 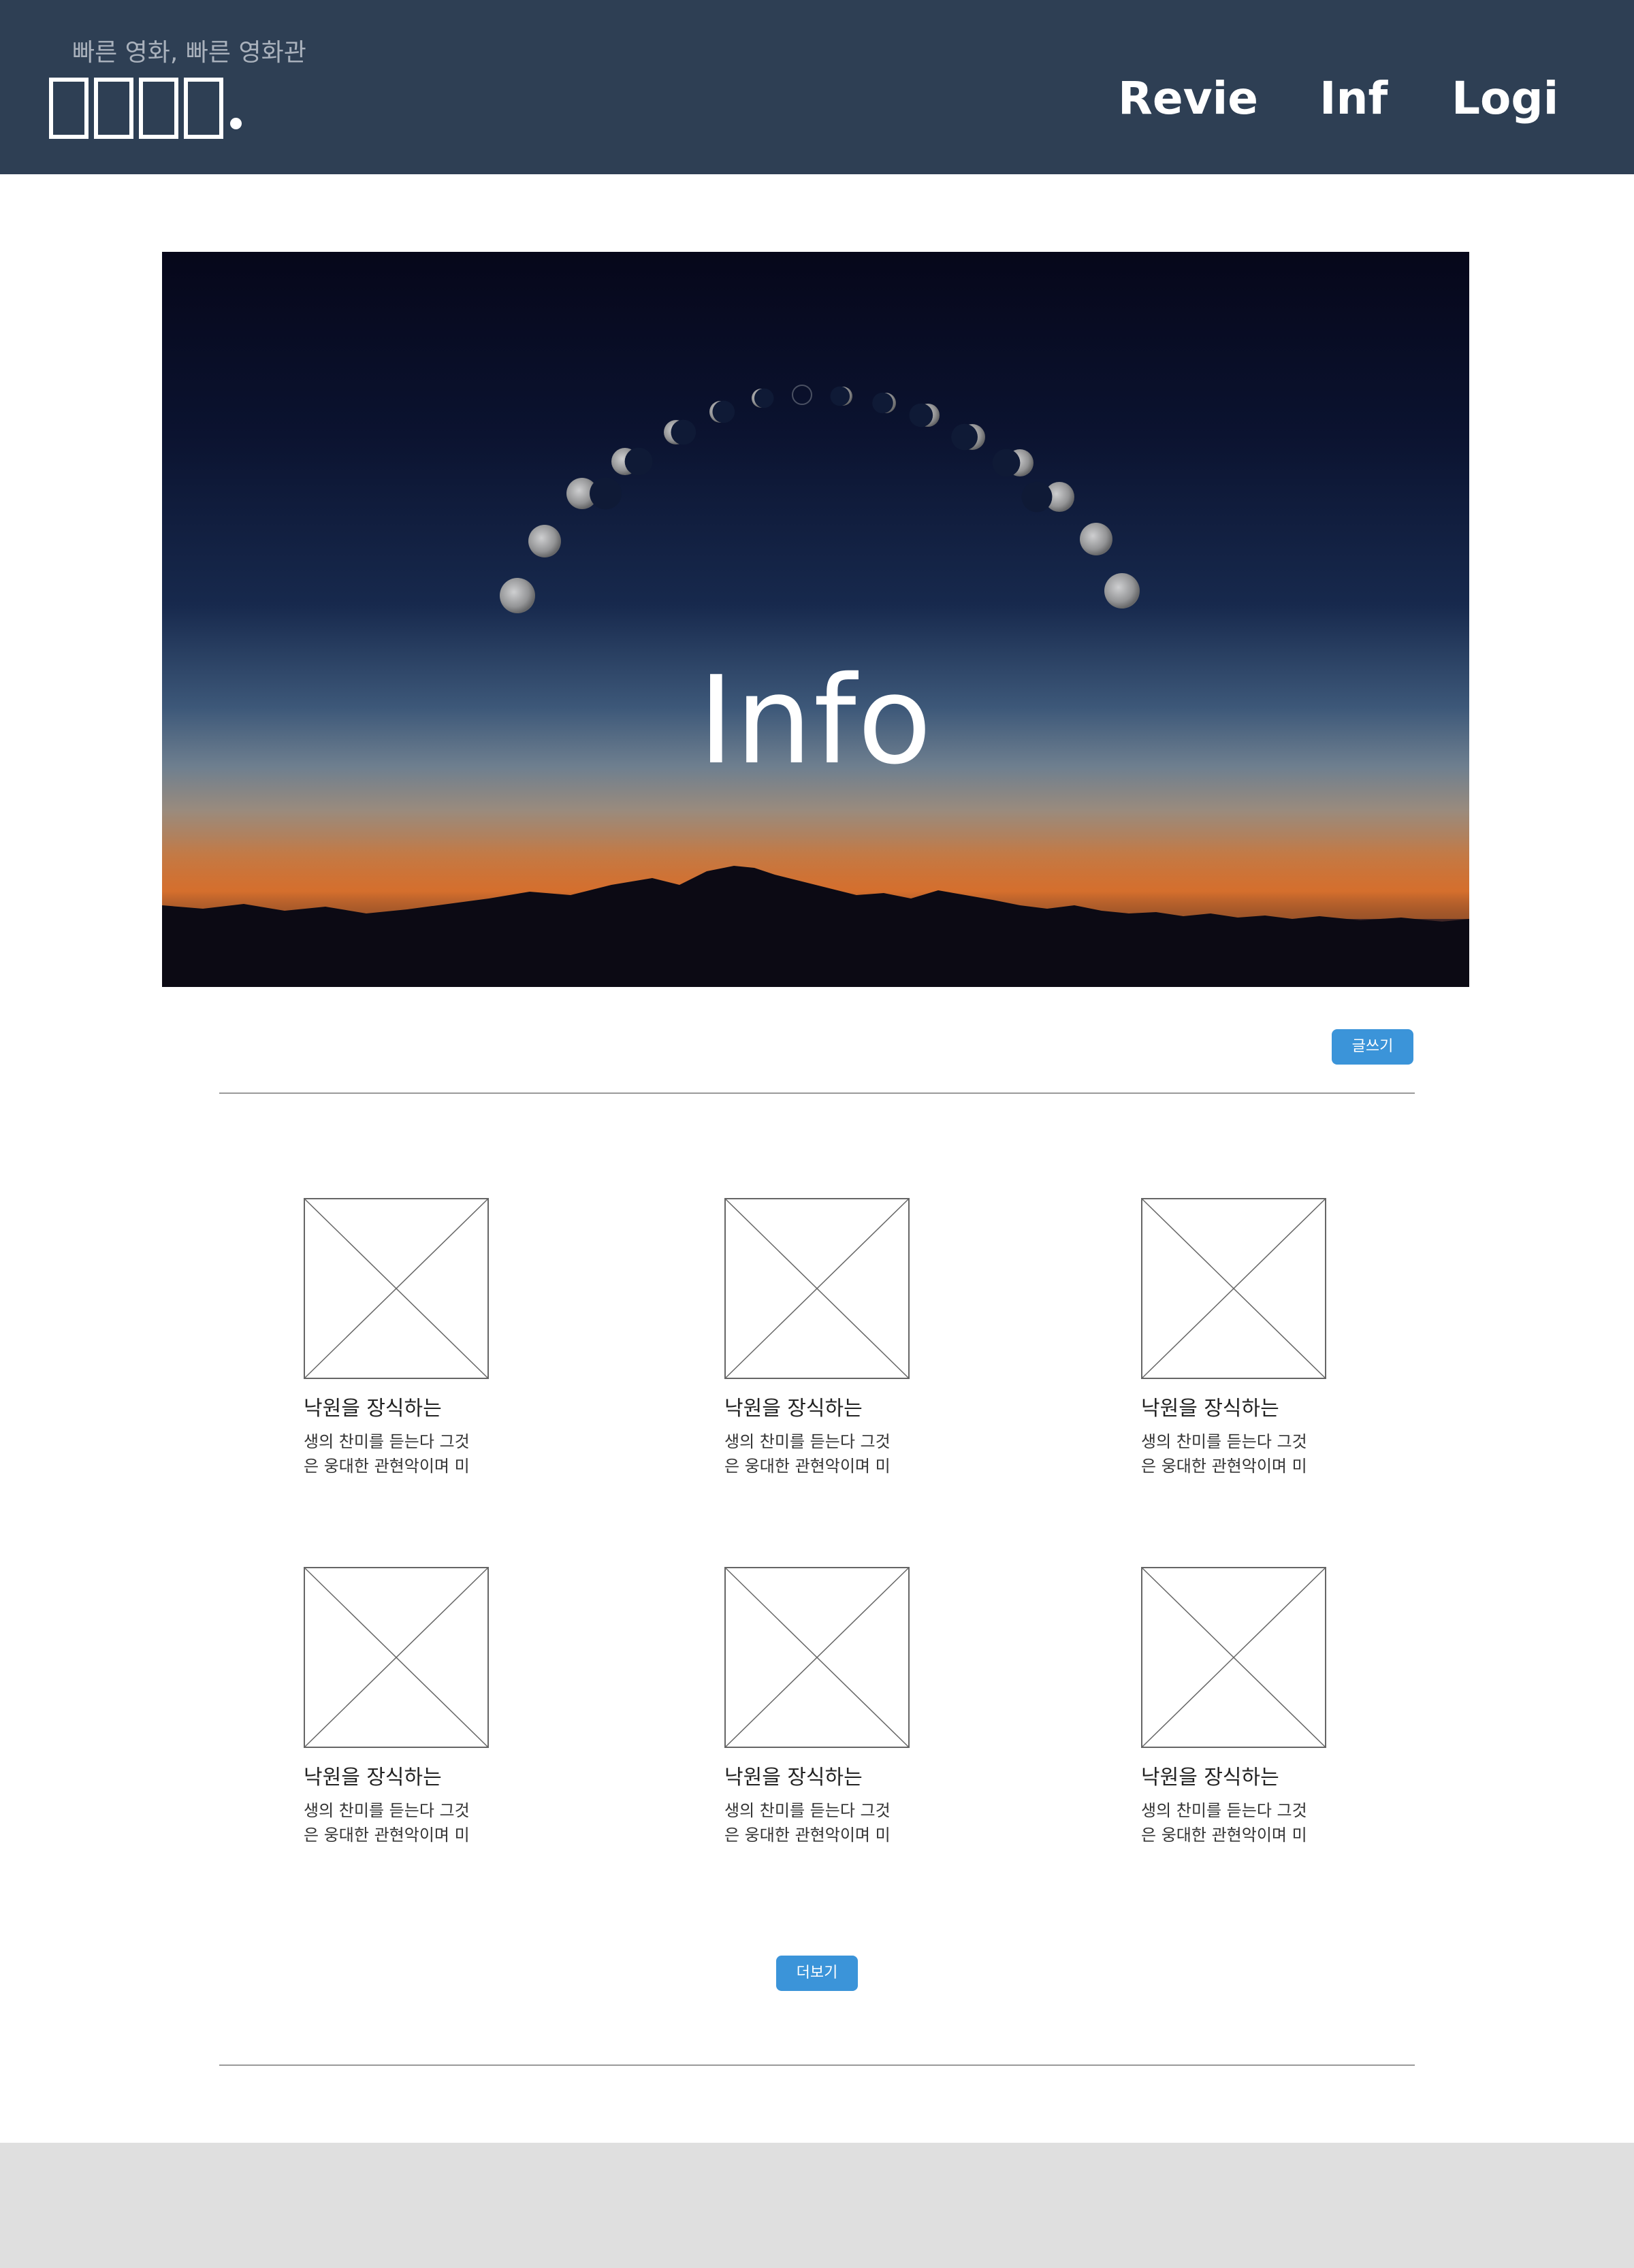 I want to click on moon-phases-arc, so click(x=820, y=499).